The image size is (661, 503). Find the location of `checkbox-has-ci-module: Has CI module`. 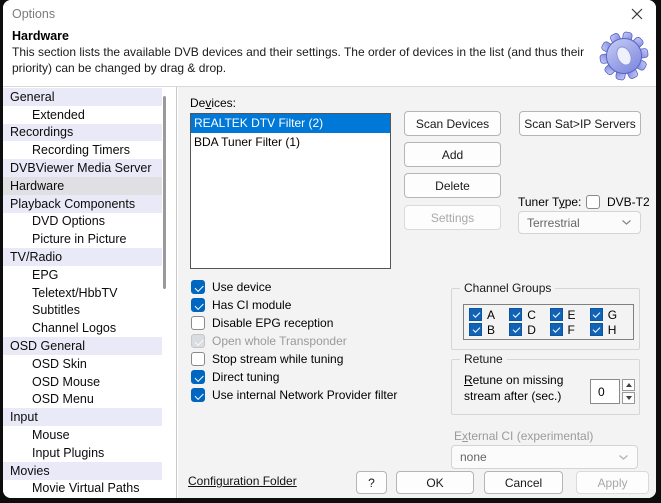

checkbox-has-ci-module: Has CI module is located at coordinates (241, 305).